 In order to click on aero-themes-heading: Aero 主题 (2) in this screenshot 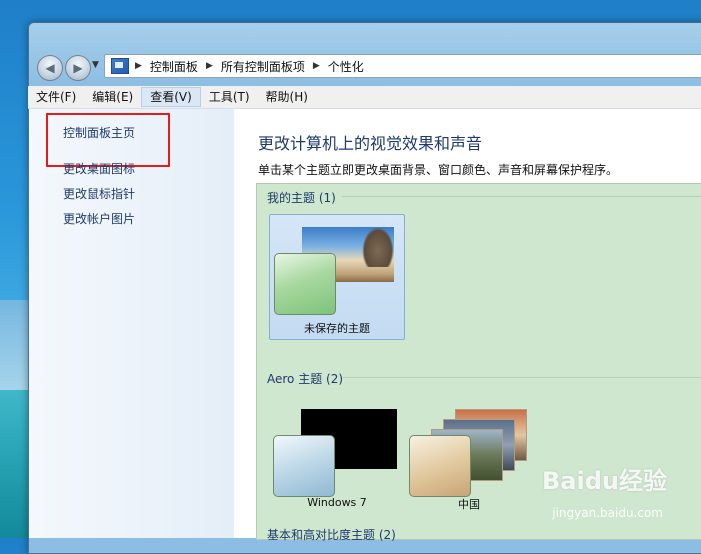, I will do `click(305, 379)`.